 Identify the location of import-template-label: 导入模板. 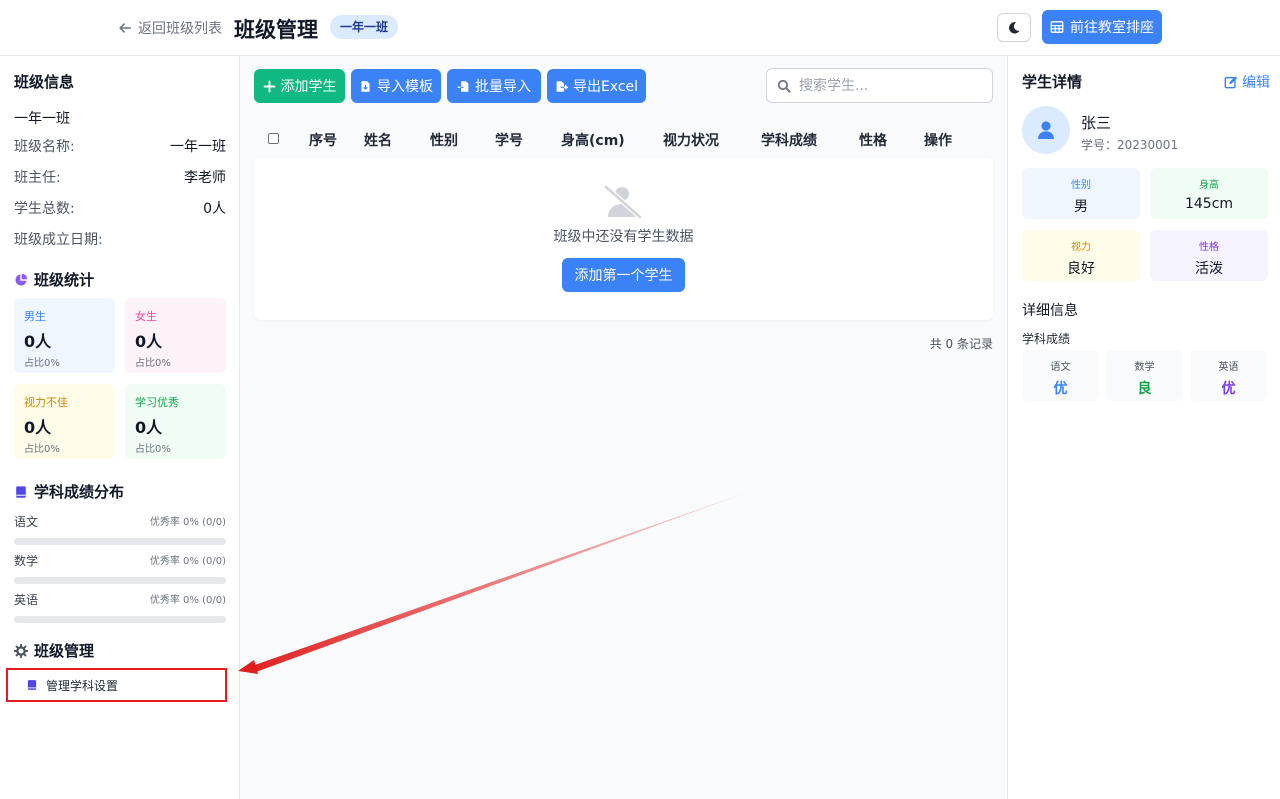
(405, 87).